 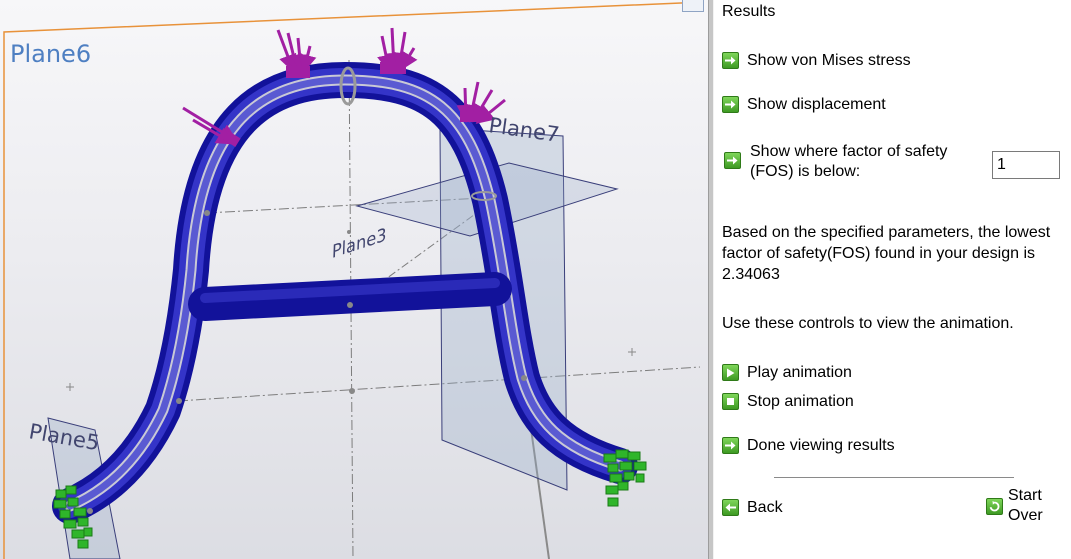 I want to click on done-viewing-button: Done viewing results, so click(x=808, y=445).